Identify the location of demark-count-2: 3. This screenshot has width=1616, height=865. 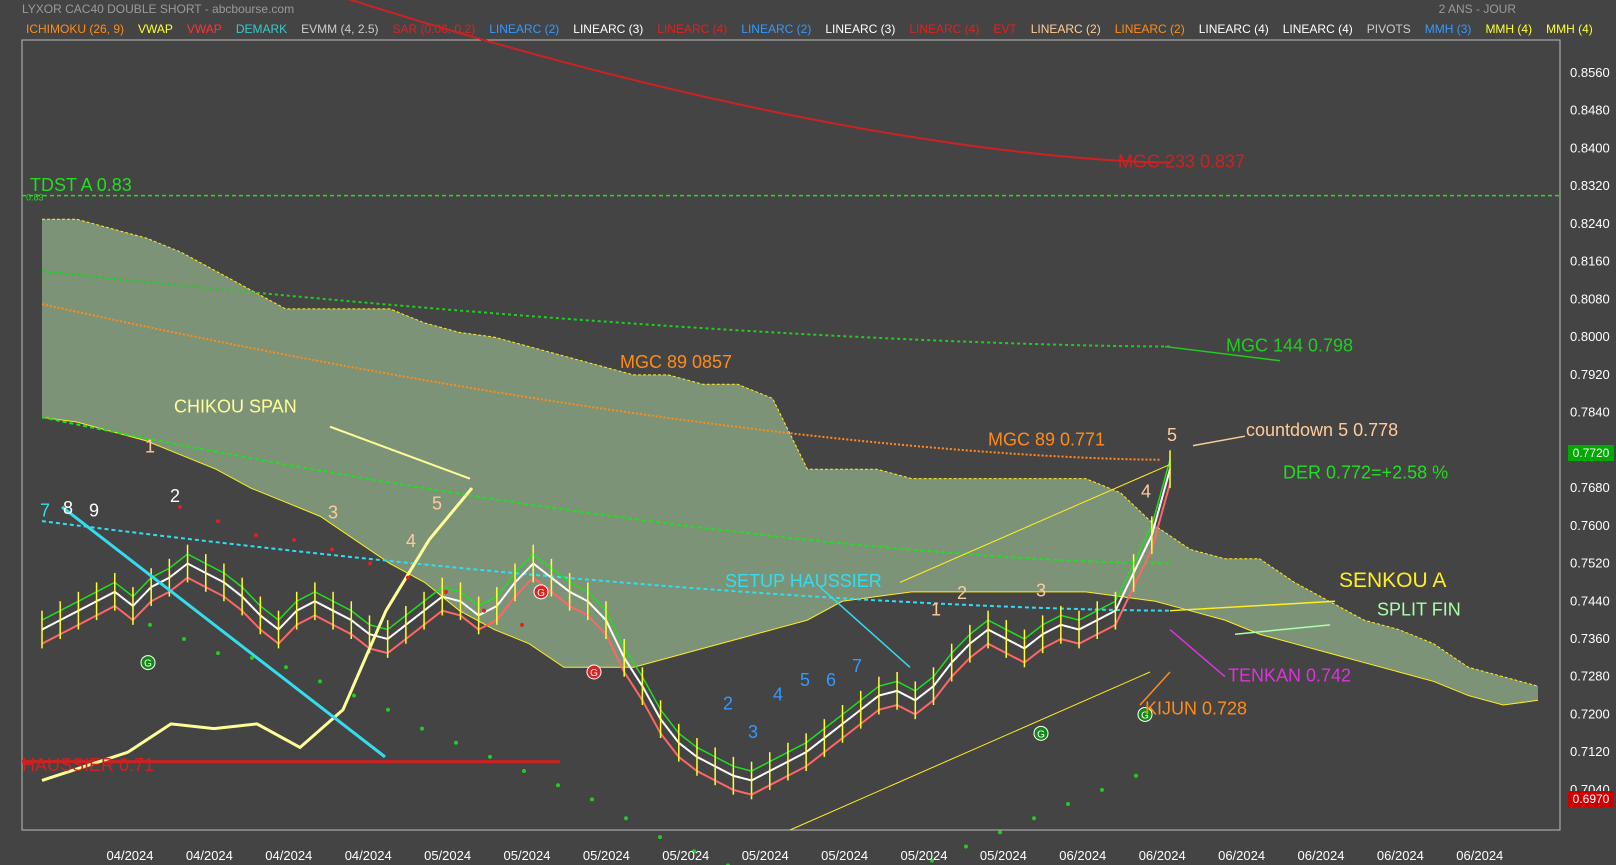
(333, 513).